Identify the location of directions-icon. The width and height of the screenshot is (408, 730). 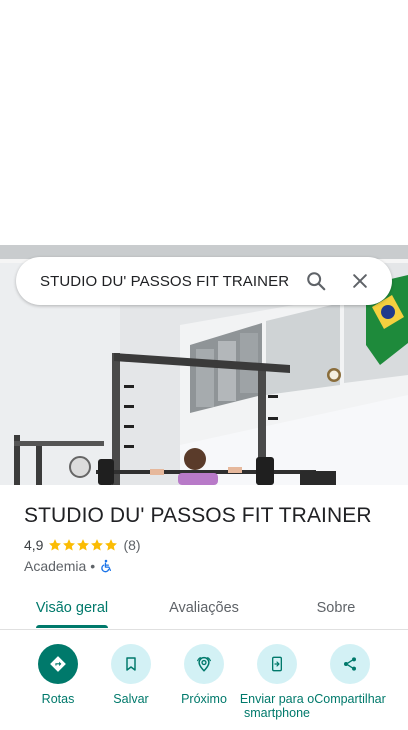
(58, 664).